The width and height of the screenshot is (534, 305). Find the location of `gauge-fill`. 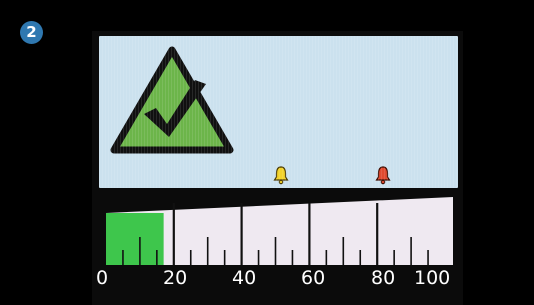

gauge-fill is located at coordinates (135, 239).